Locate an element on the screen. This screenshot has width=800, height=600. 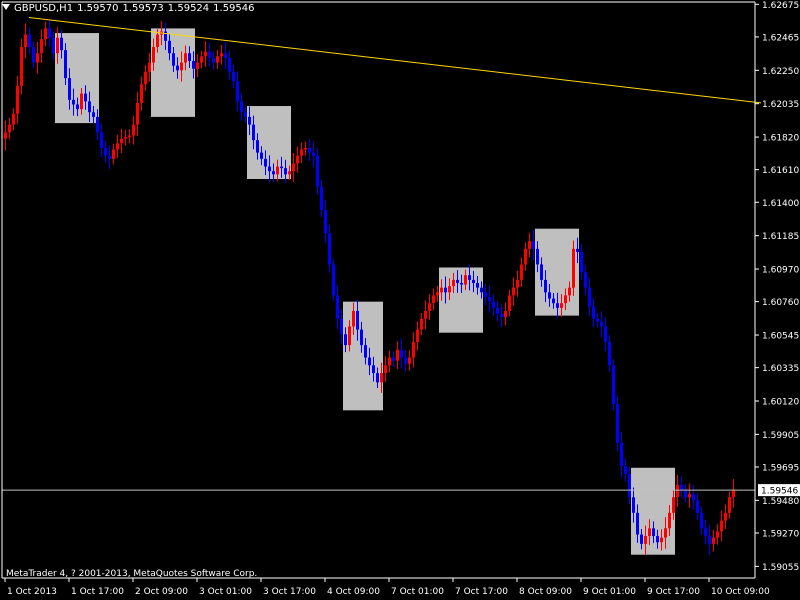
y-tick-label: 1.61400 is located at coordinates (780, 204).